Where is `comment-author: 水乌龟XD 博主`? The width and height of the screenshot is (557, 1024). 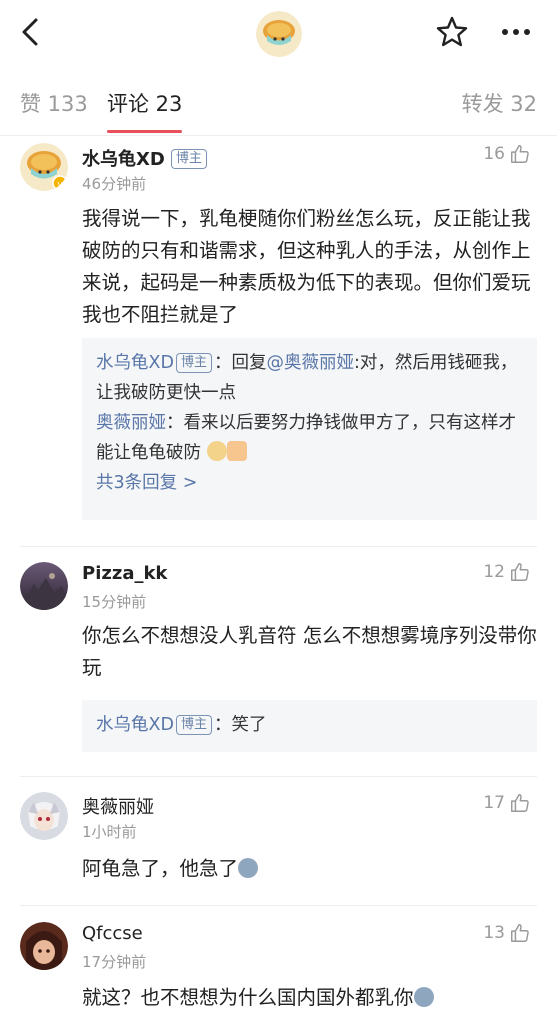
comment-author: 水乌龟XD 博主 is located at coordinates (144, 158).